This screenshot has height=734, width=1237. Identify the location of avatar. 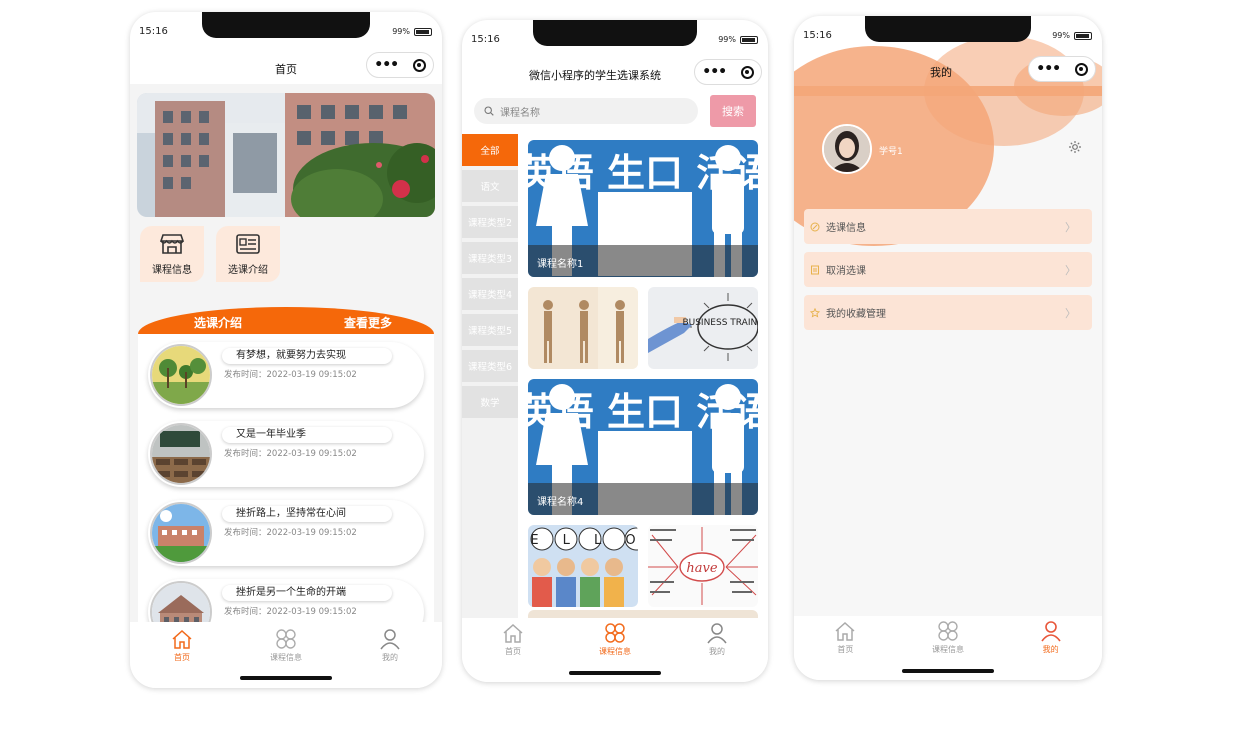
(847, 149).